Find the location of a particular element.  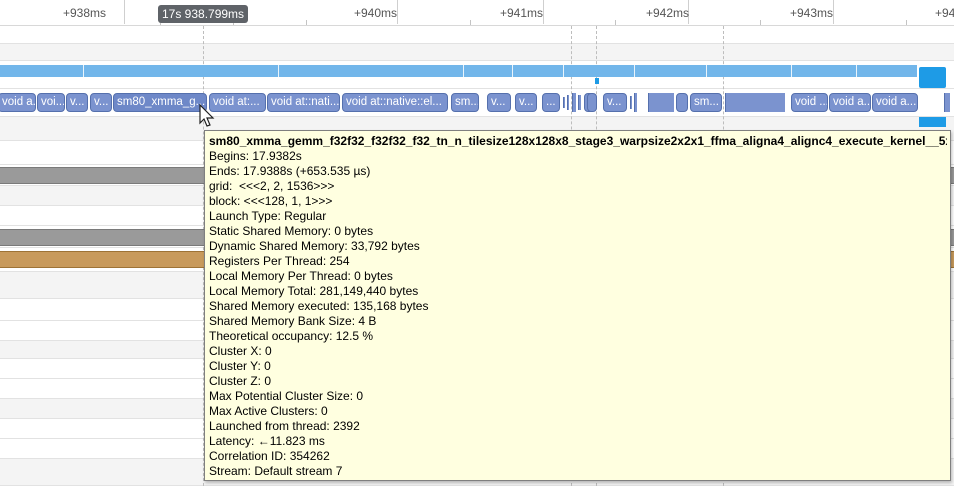

ruler-tick-label: +942ms is located at coordinates (668, 13).